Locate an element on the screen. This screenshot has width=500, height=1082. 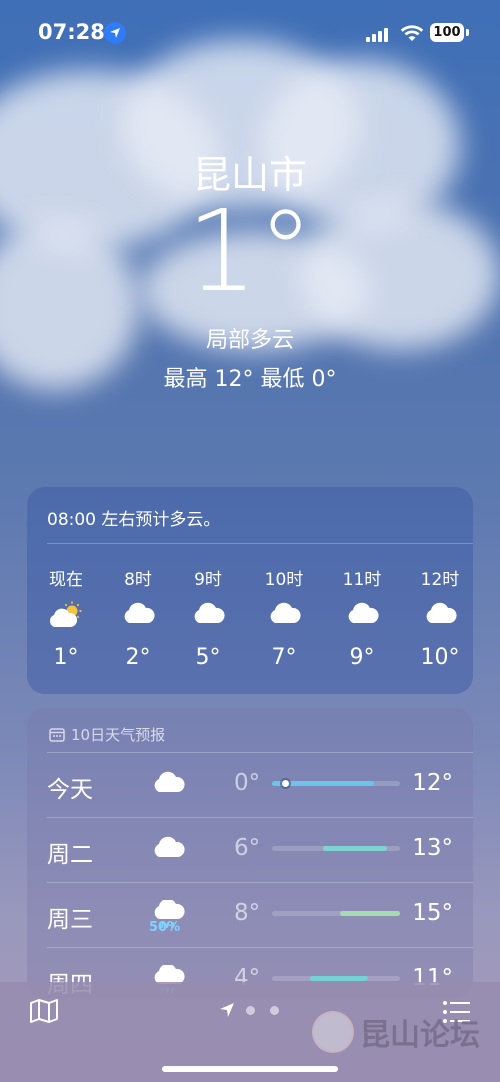
forecast-day-row: 周三 50% 8° 15° is located at coordinates (250, 914).